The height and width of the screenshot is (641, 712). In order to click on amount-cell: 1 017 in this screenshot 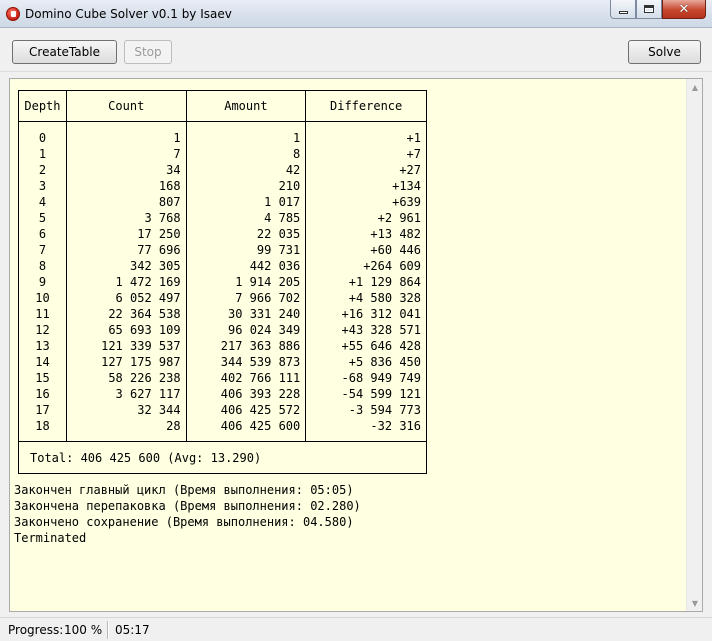, I will do `click(246, 201)`.